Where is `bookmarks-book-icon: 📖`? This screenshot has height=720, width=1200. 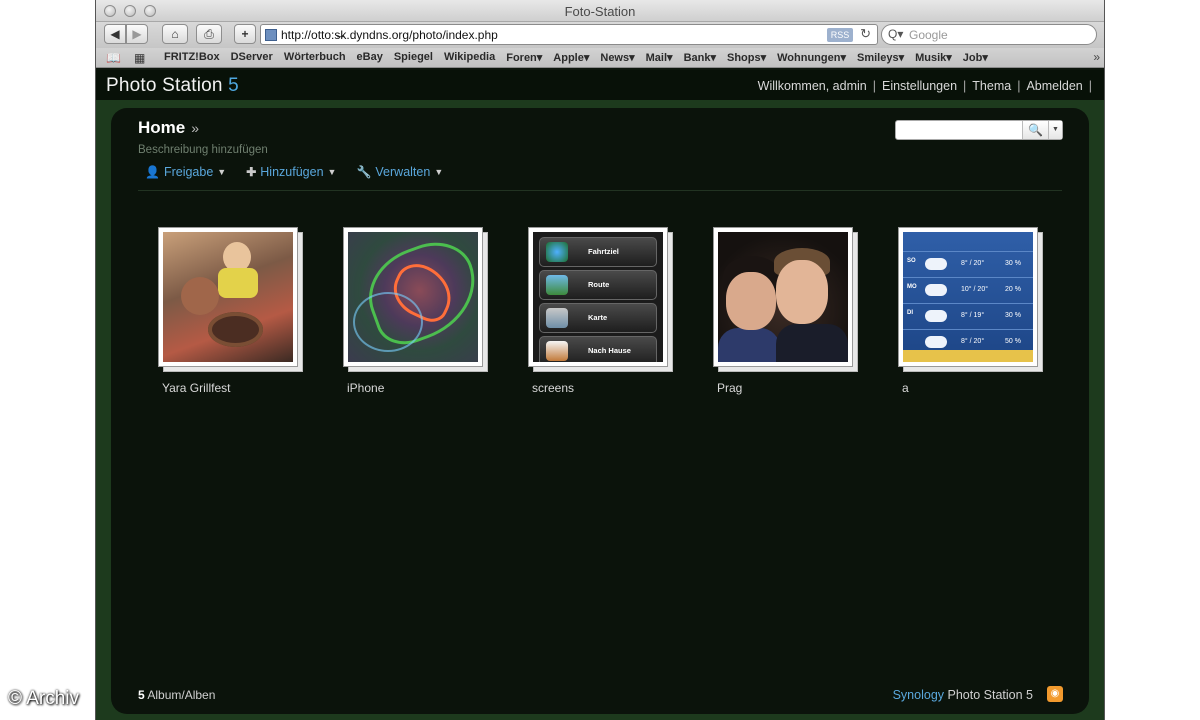 bookmarks-book-icon: 📖 is located at coordinates (113, 58).